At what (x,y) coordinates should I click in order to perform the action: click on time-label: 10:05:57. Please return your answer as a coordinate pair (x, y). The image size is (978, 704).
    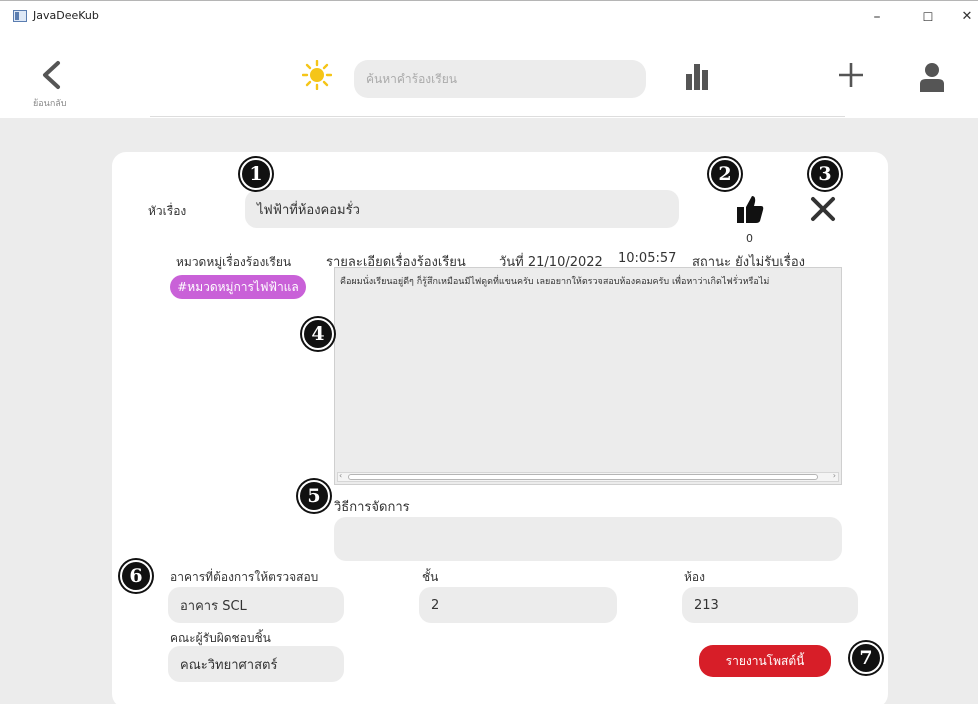
    Looking at the image, I should click on (647, 258).